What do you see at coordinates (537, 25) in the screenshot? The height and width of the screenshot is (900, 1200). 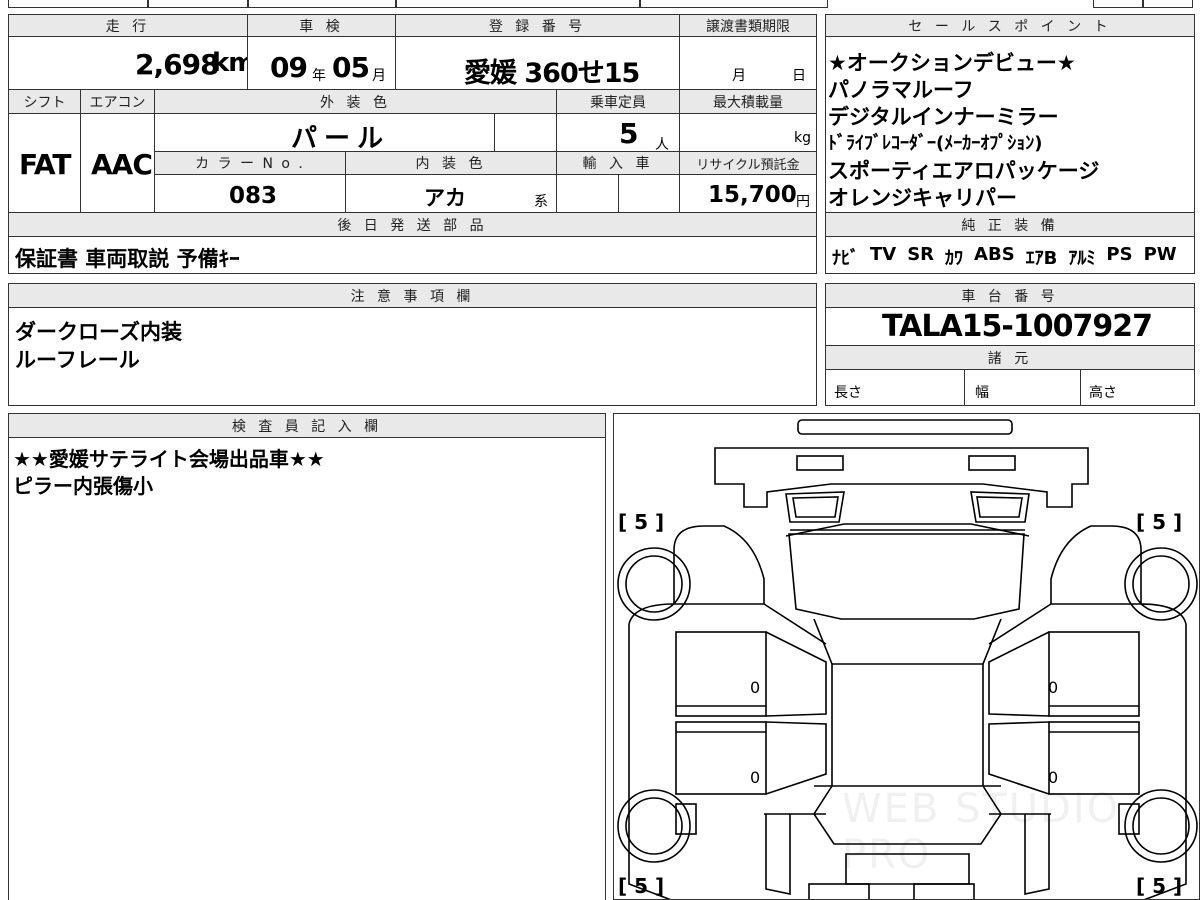 I see `registration-header: 登 録 番 号` at bounding box center [537, 25].